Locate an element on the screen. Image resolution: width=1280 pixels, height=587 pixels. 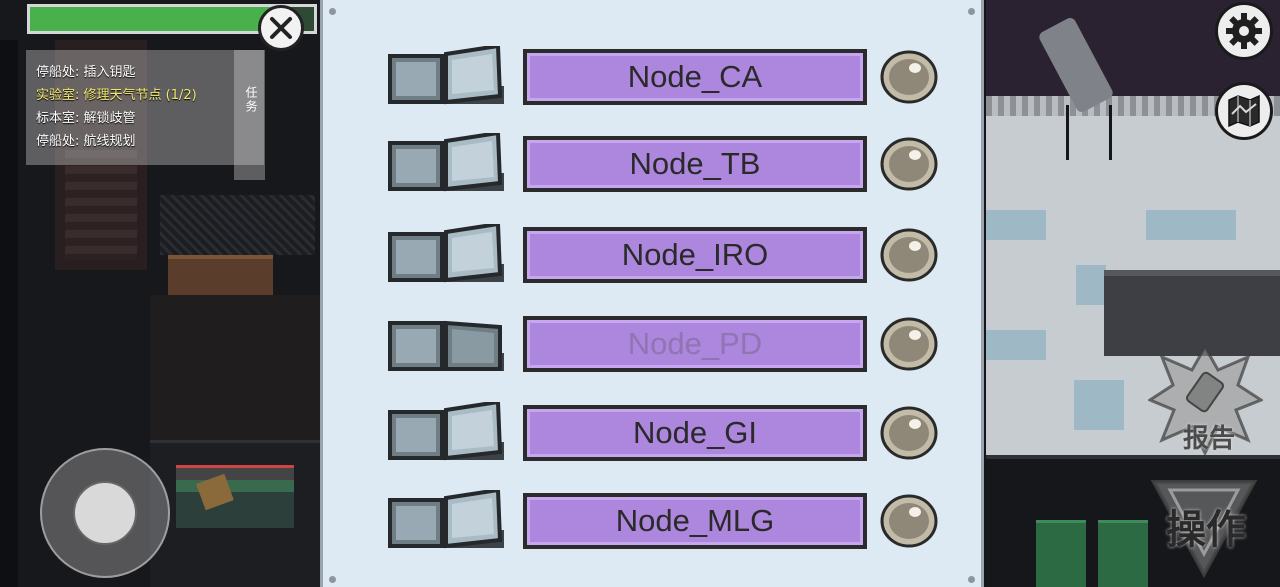
floor is located at coordinates (235, 367).